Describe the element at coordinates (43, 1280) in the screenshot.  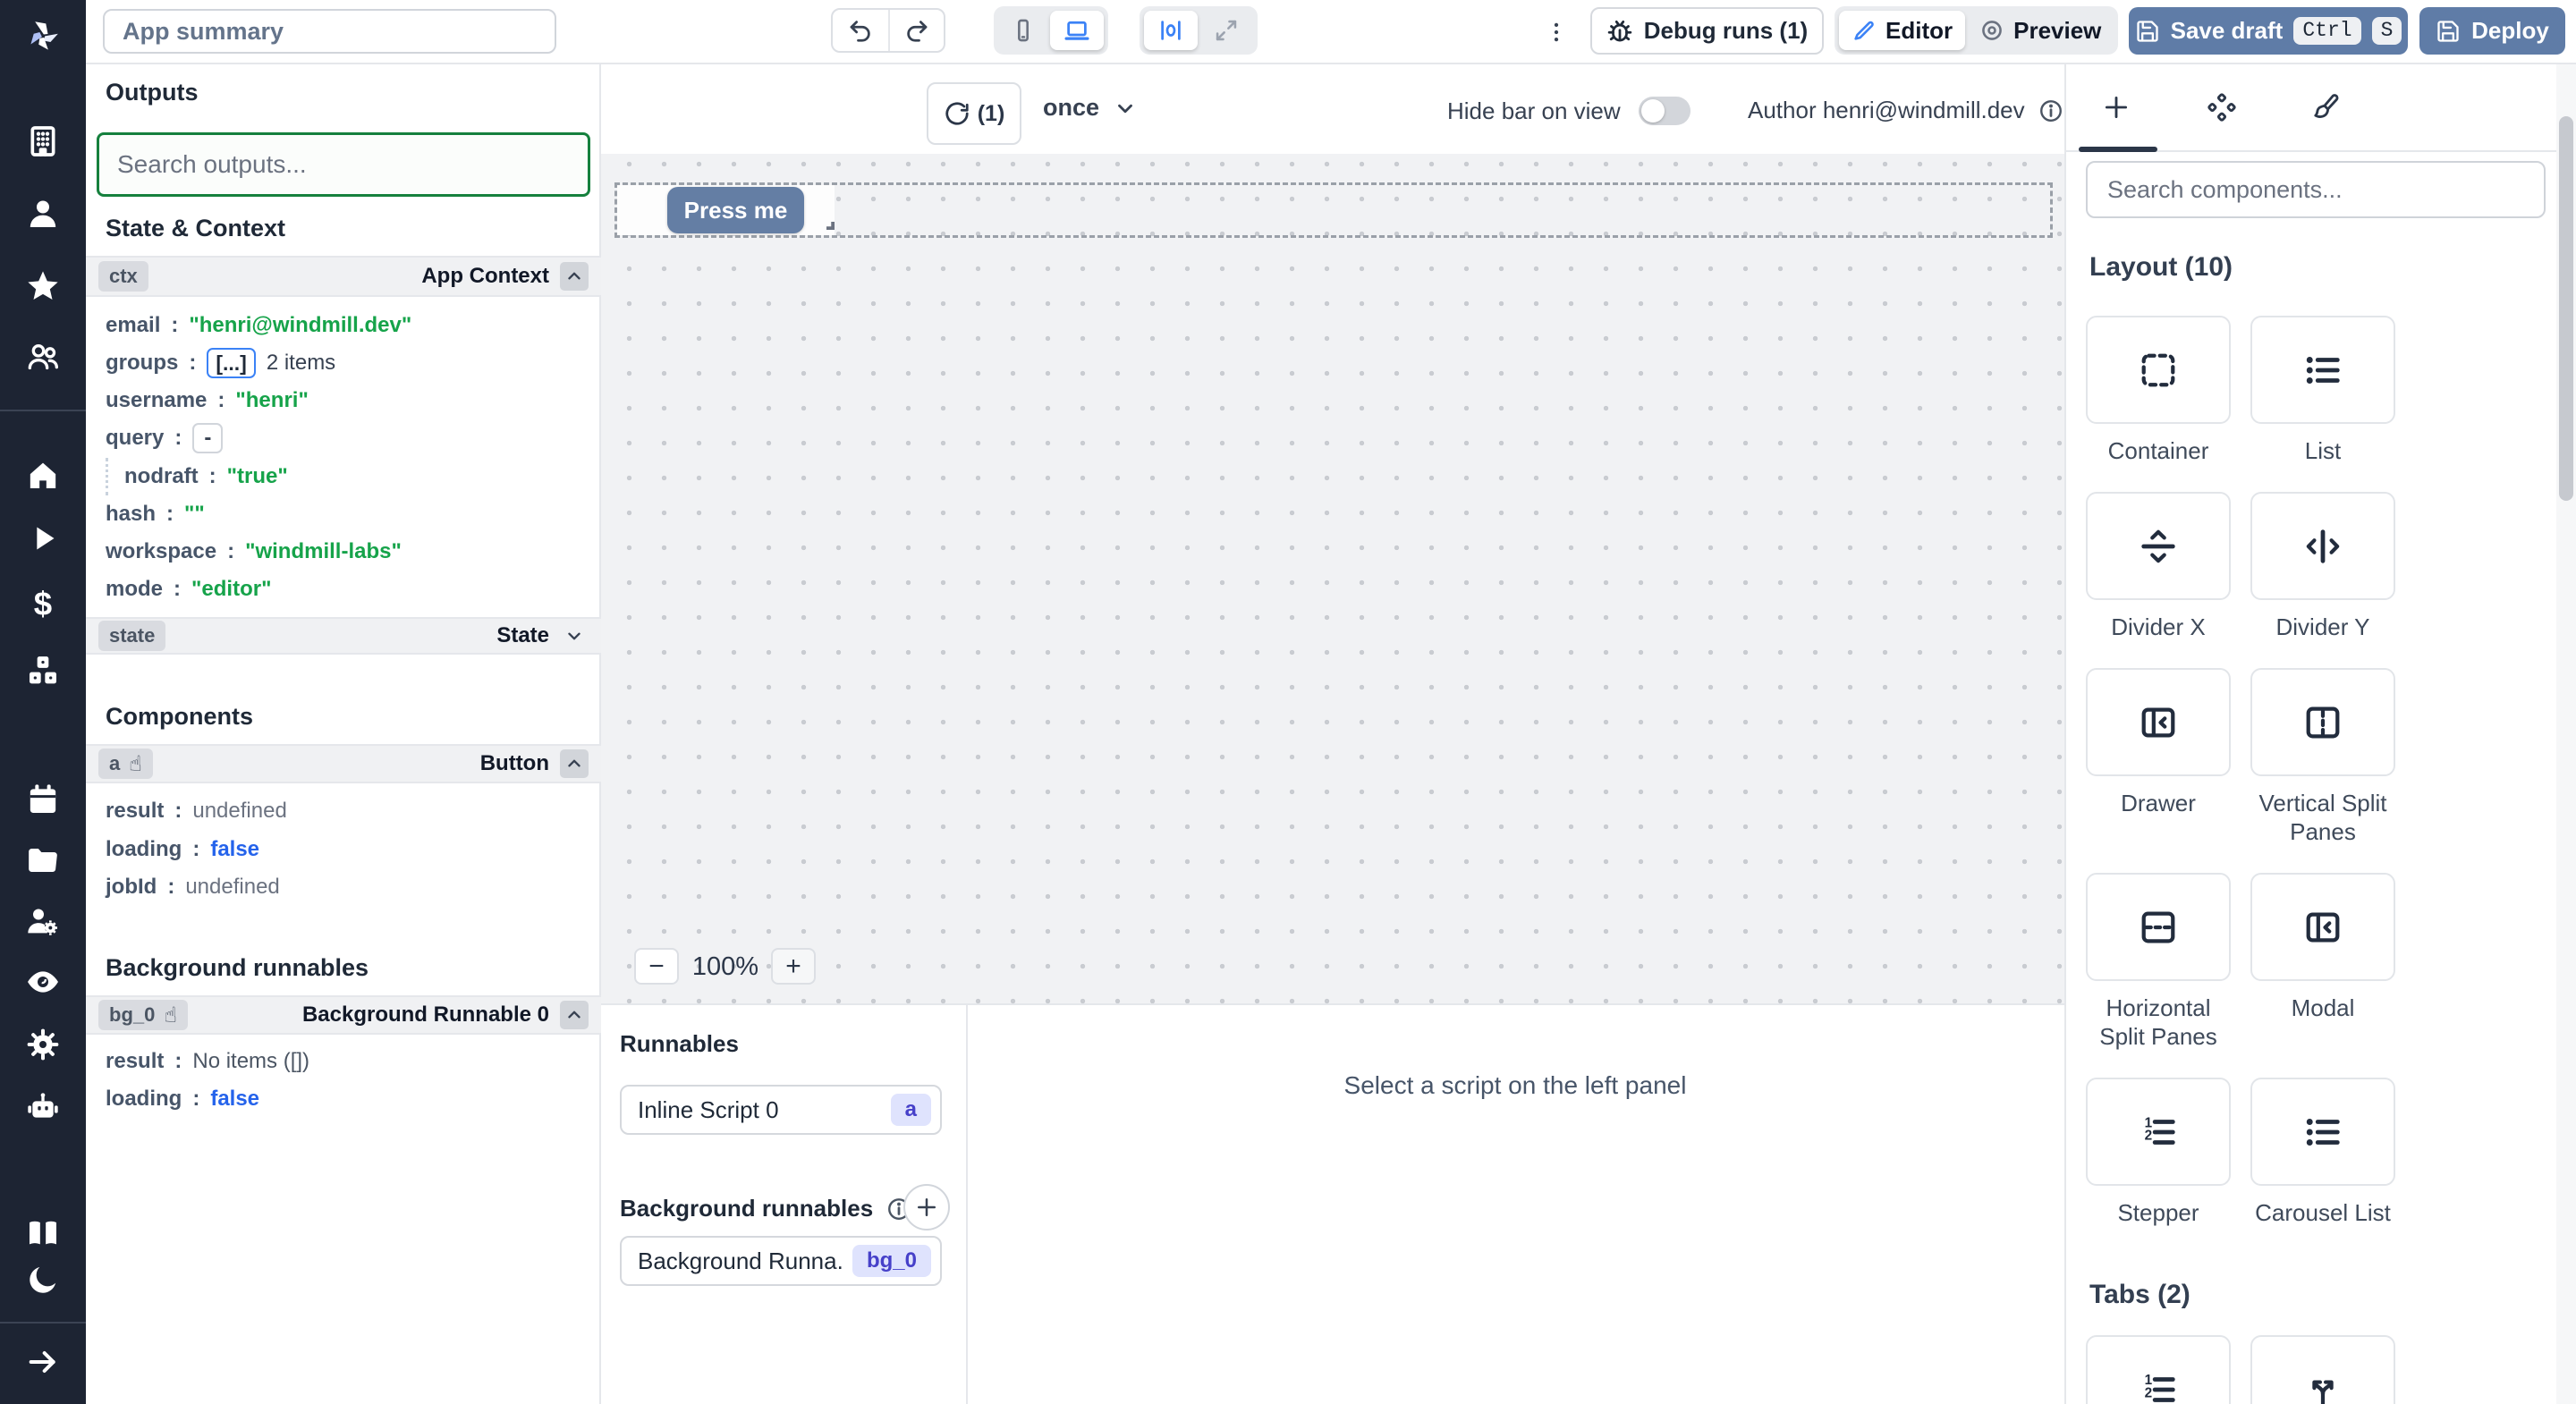
I see `dark-mode-moon-icon` at that location.